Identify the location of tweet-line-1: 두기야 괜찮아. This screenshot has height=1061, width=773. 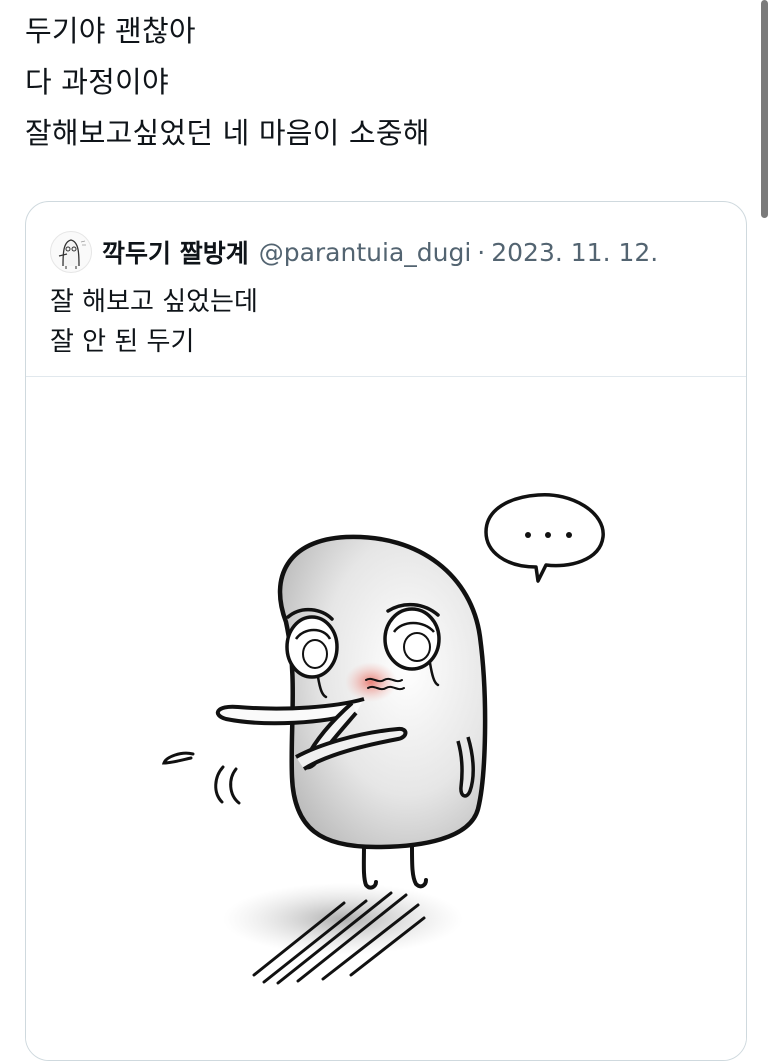
(110, 31).